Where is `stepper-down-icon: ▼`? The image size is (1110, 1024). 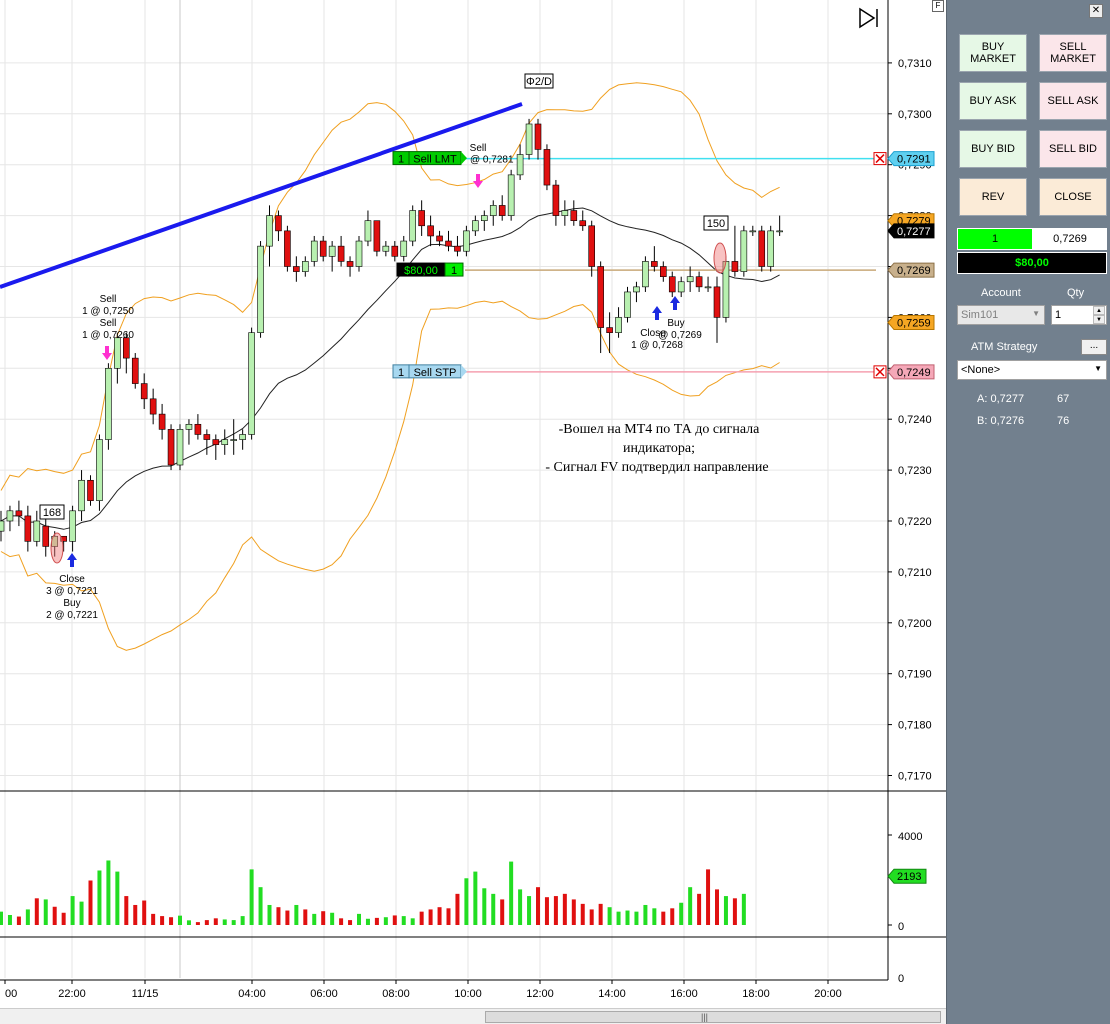 stepper-down-icon: ▼ is located at coordinates (1099, 319).